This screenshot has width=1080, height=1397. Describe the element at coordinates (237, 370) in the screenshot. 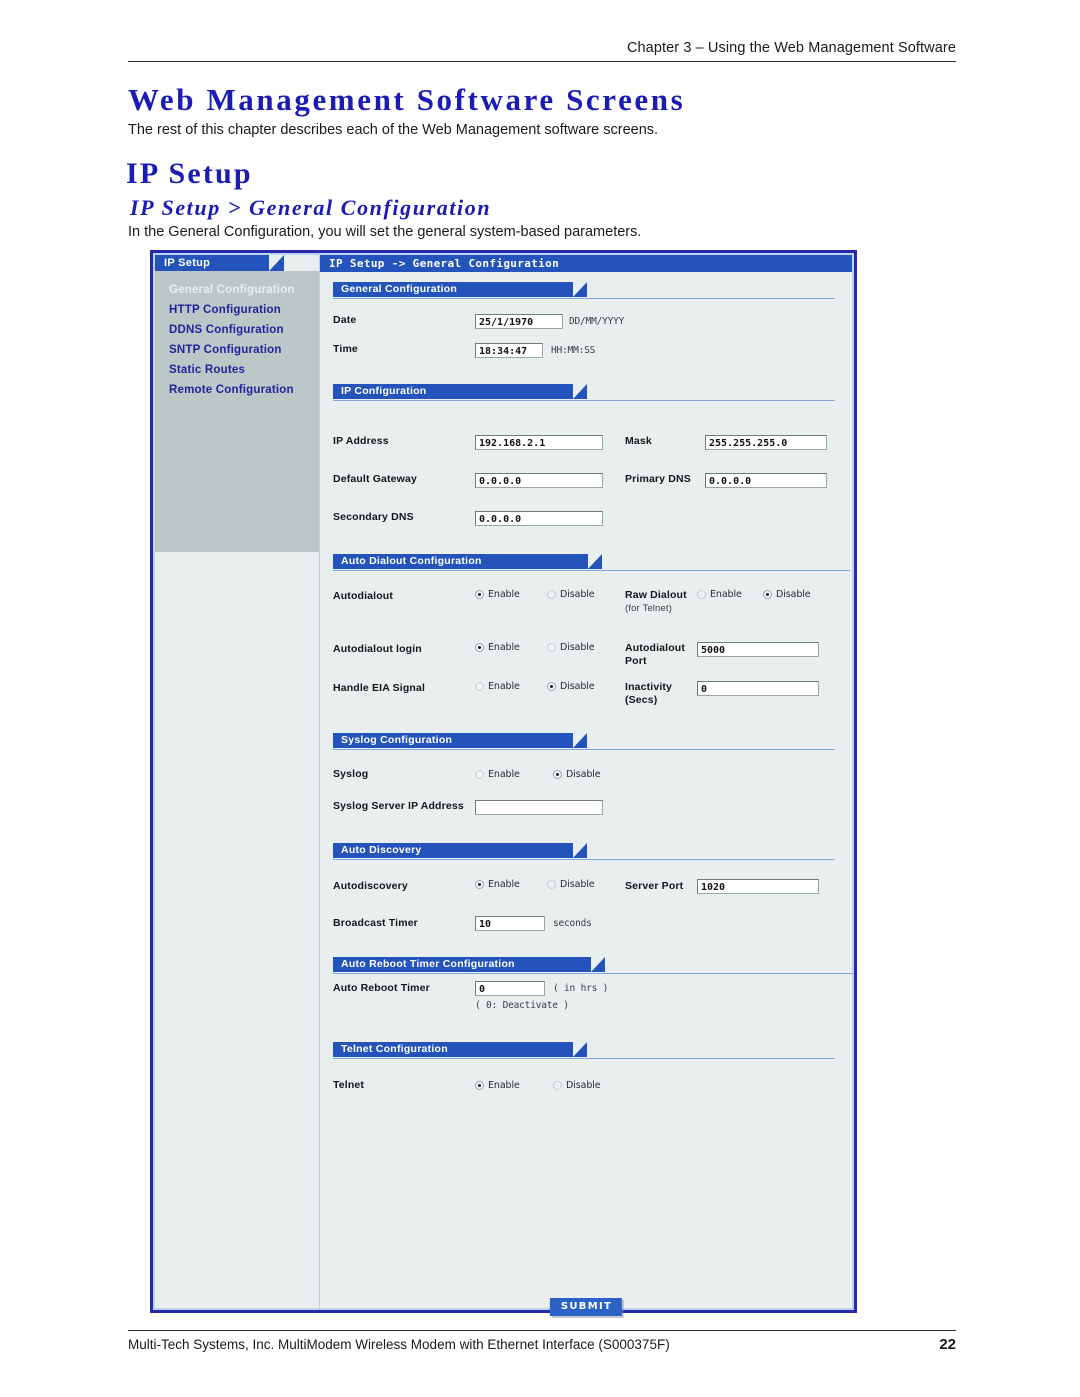

I see `sidebar-item-static-routes: Static Routes` at that location.